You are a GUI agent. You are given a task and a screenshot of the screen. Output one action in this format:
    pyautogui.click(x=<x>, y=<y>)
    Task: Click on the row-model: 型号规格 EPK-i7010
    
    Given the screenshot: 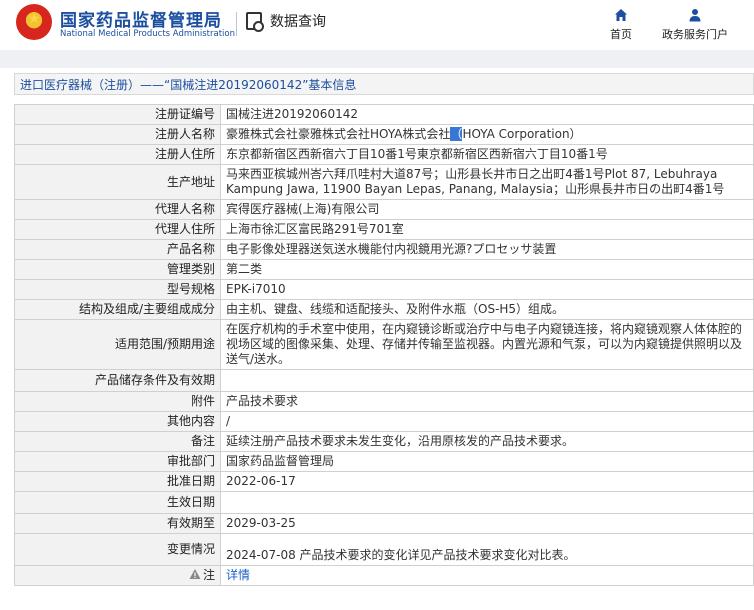 What is the action you would take?
    pyautogui.click(x=384, y=289)
    